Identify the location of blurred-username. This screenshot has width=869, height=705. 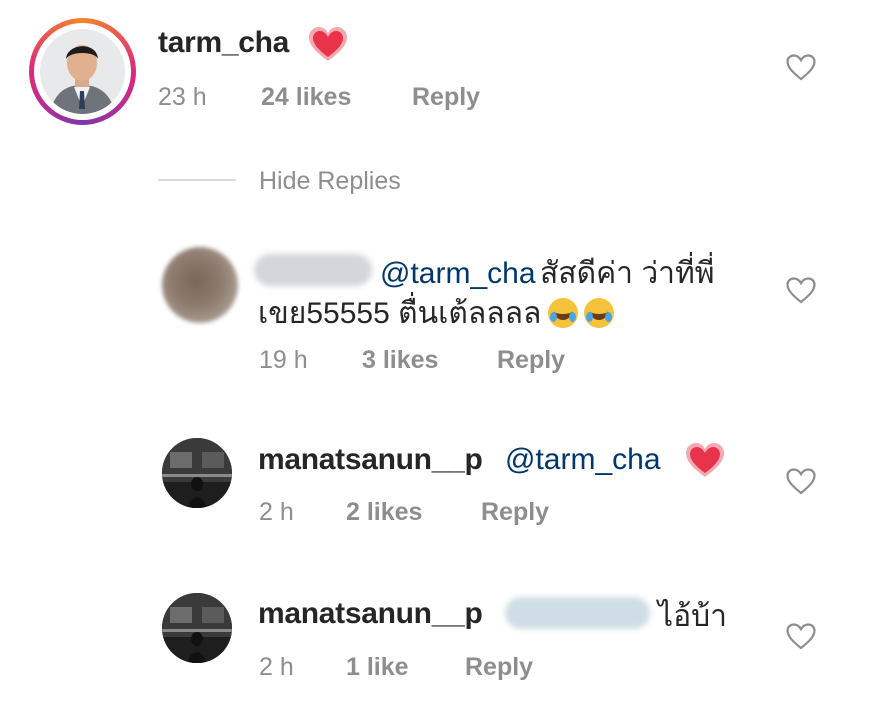
(313, 270).